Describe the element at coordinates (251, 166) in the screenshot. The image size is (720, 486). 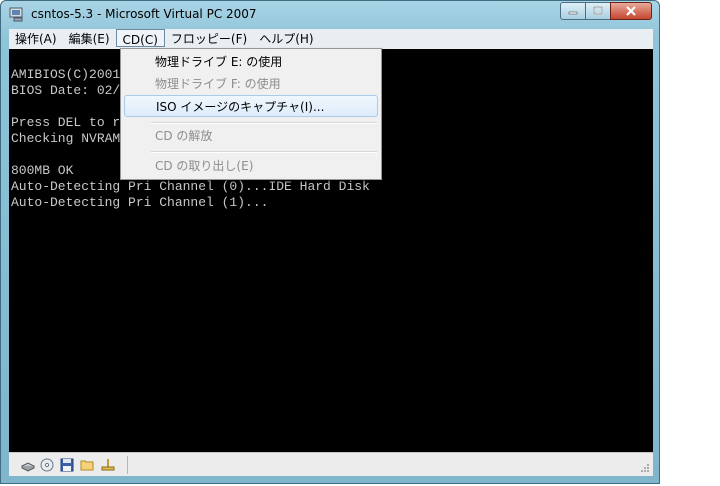
I see `menu-item-eject-cd: CD の取り出し(E)` at that location.